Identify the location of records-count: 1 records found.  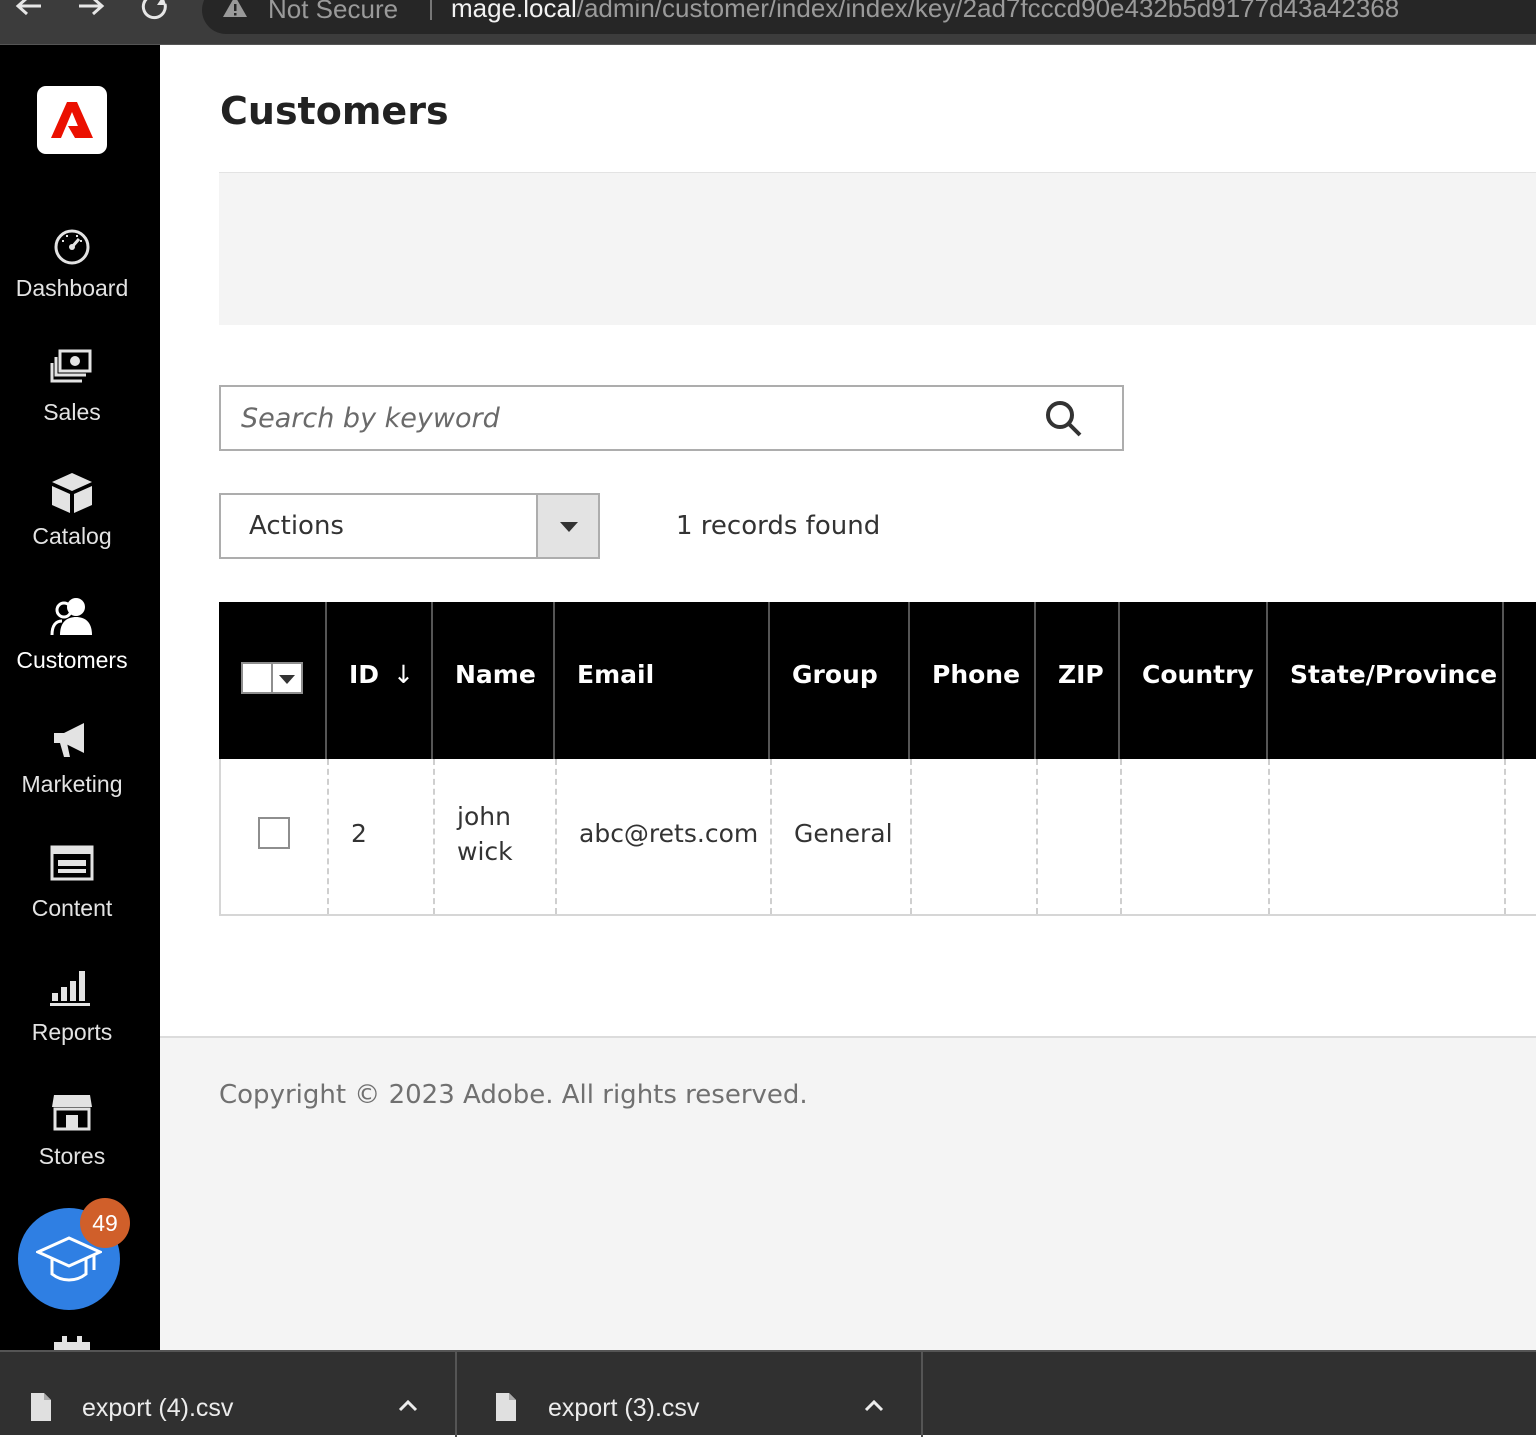
(778, 526).